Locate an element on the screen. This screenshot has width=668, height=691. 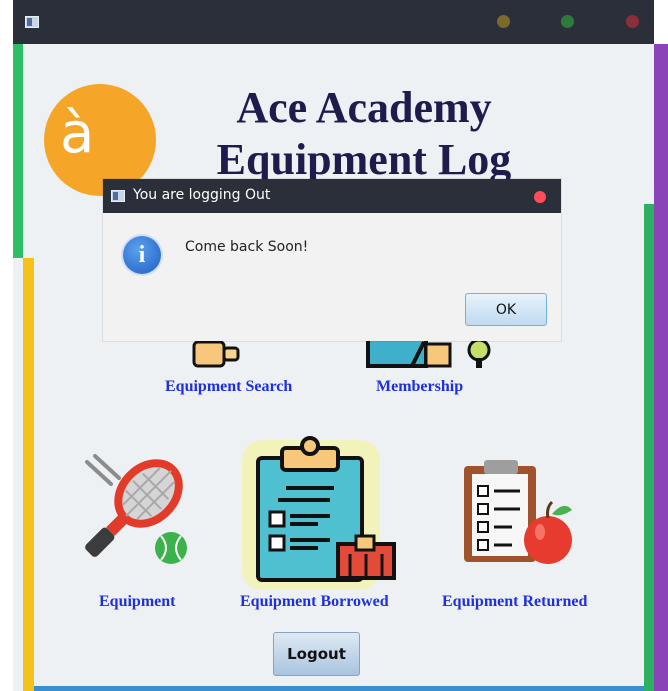
maximize-dot-icon is located at coordinates (567, 21).